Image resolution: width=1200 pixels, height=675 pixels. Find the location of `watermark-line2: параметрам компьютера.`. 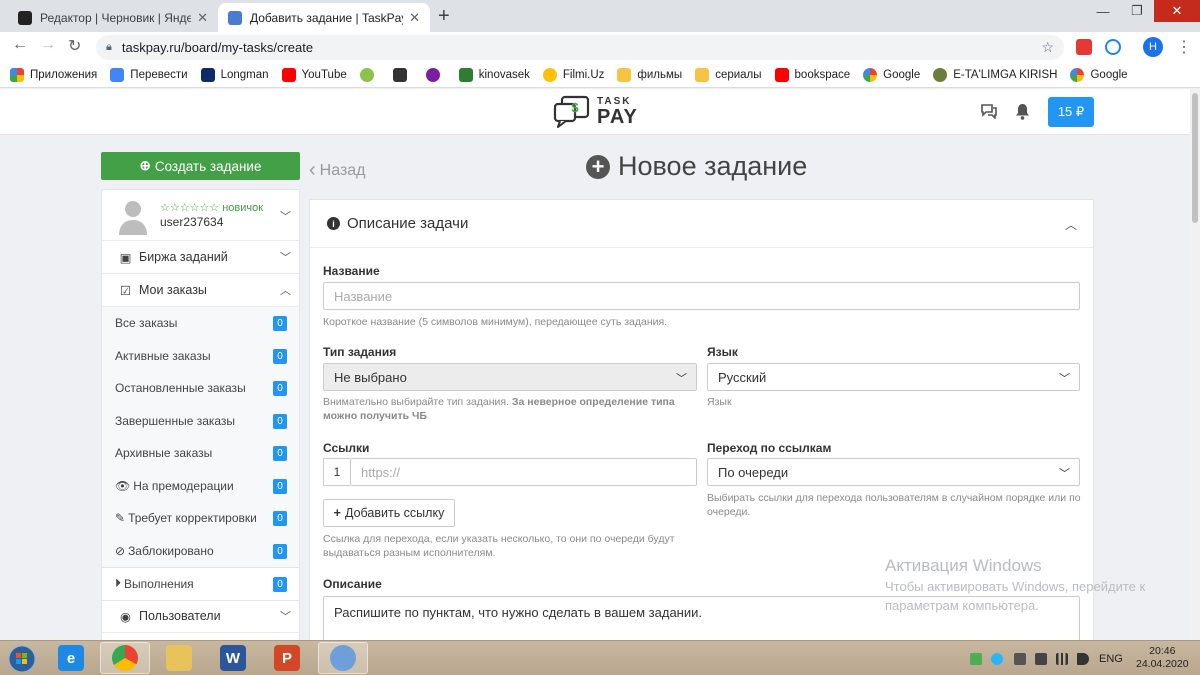

watermark-line2: параметрам компьютера. is located at coordinates (962, 605).